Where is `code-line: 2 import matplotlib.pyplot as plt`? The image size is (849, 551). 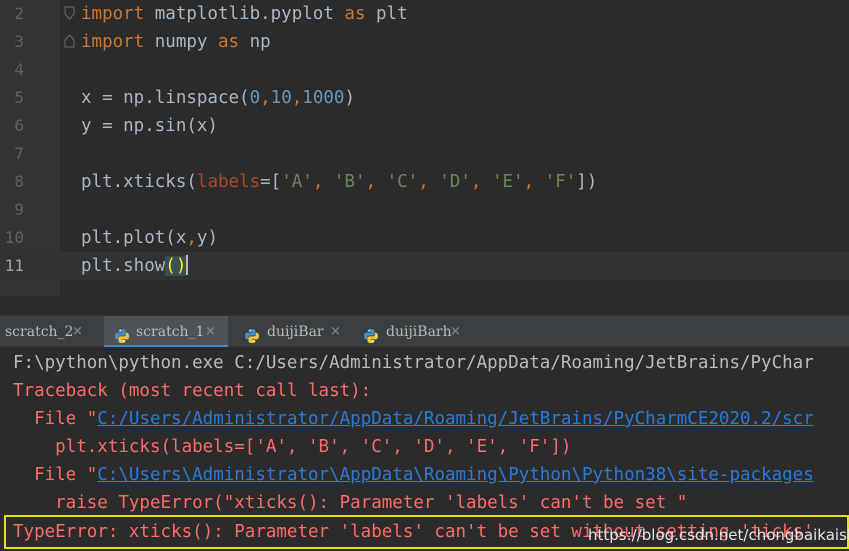
code-line: 2 import matplotlib.pyplot as plt is located at coordinates (424, 14).